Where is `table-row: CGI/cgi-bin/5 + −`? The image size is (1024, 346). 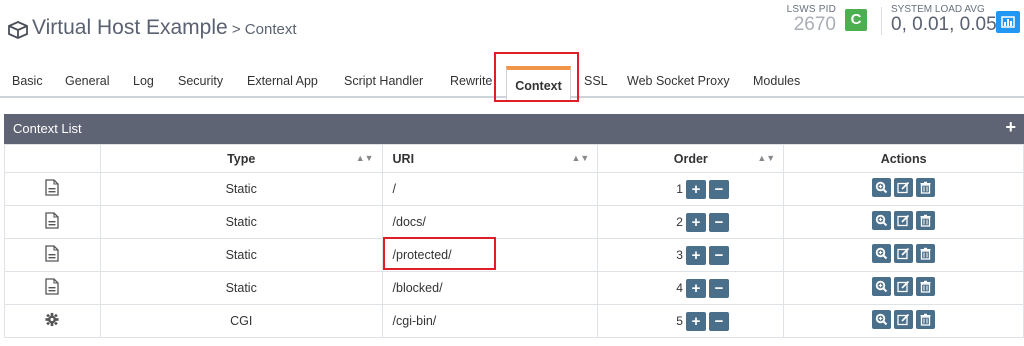
table-row: CGI/cgi-bin/5 + − is located at coordinates (514, 321).